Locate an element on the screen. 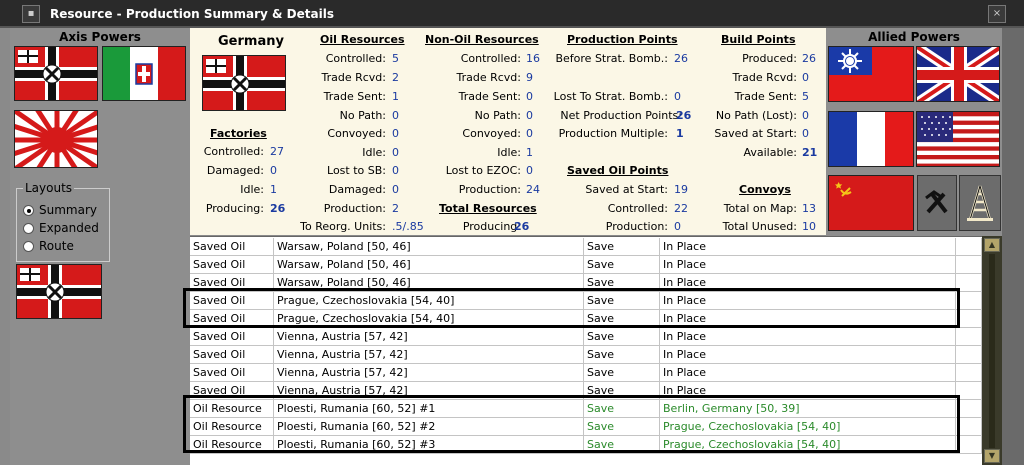  saved-oil-label: Saved at Start: is located at coordinates (626, 189).